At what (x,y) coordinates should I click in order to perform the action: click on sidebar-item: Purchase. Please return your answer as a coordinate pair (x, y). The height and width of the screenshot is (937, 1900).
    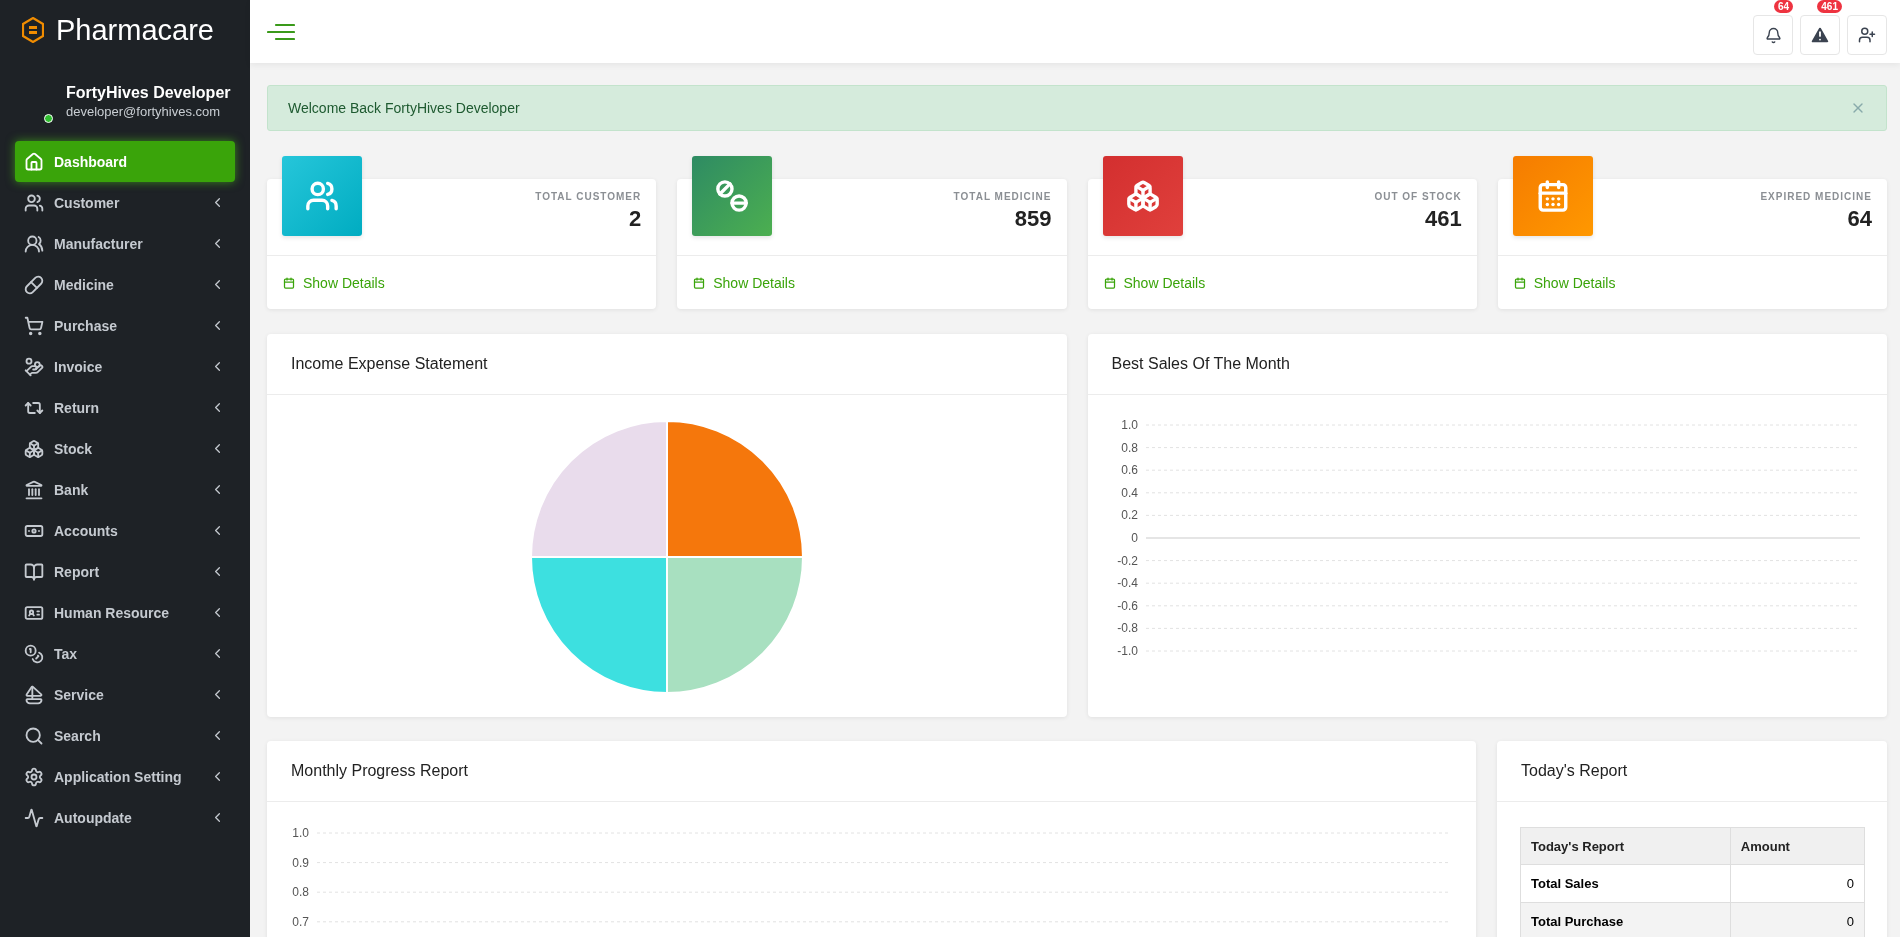
    Looking at the image, I should click on (125, 325).